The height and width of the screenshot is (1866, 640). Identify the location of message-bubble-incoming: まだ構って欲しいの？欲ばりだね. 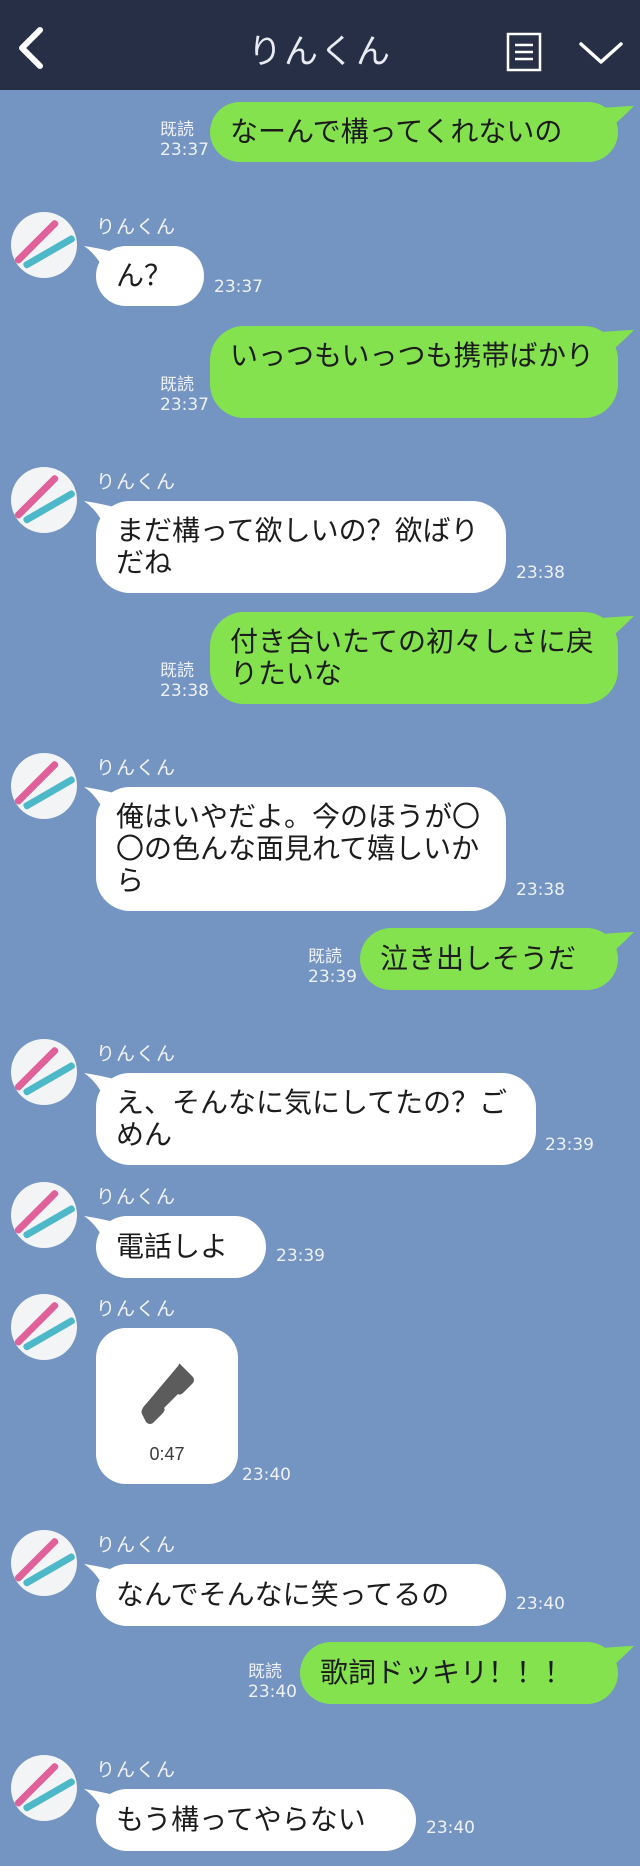
(295, 547).